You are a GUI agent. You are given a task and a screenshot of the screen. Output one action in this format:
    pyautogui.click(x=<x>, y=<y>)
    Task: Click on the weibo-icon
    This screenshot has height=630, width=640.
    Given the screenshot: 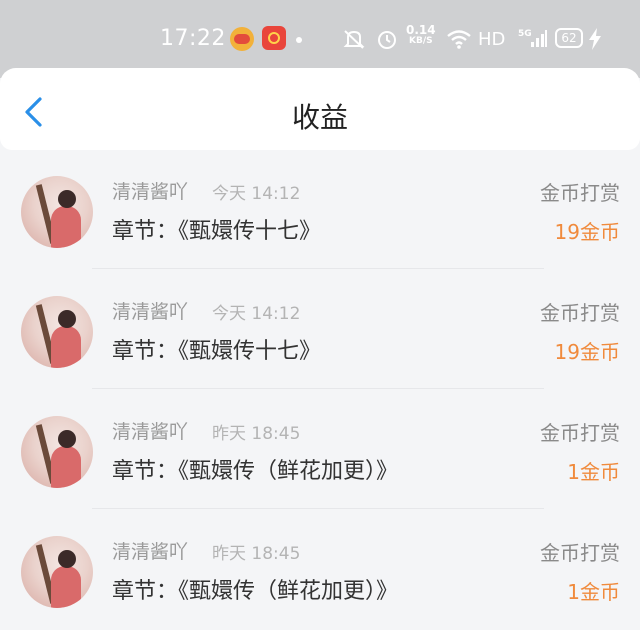 What is the action you would take?
    pyautogui.click(x=242, y=39)
    